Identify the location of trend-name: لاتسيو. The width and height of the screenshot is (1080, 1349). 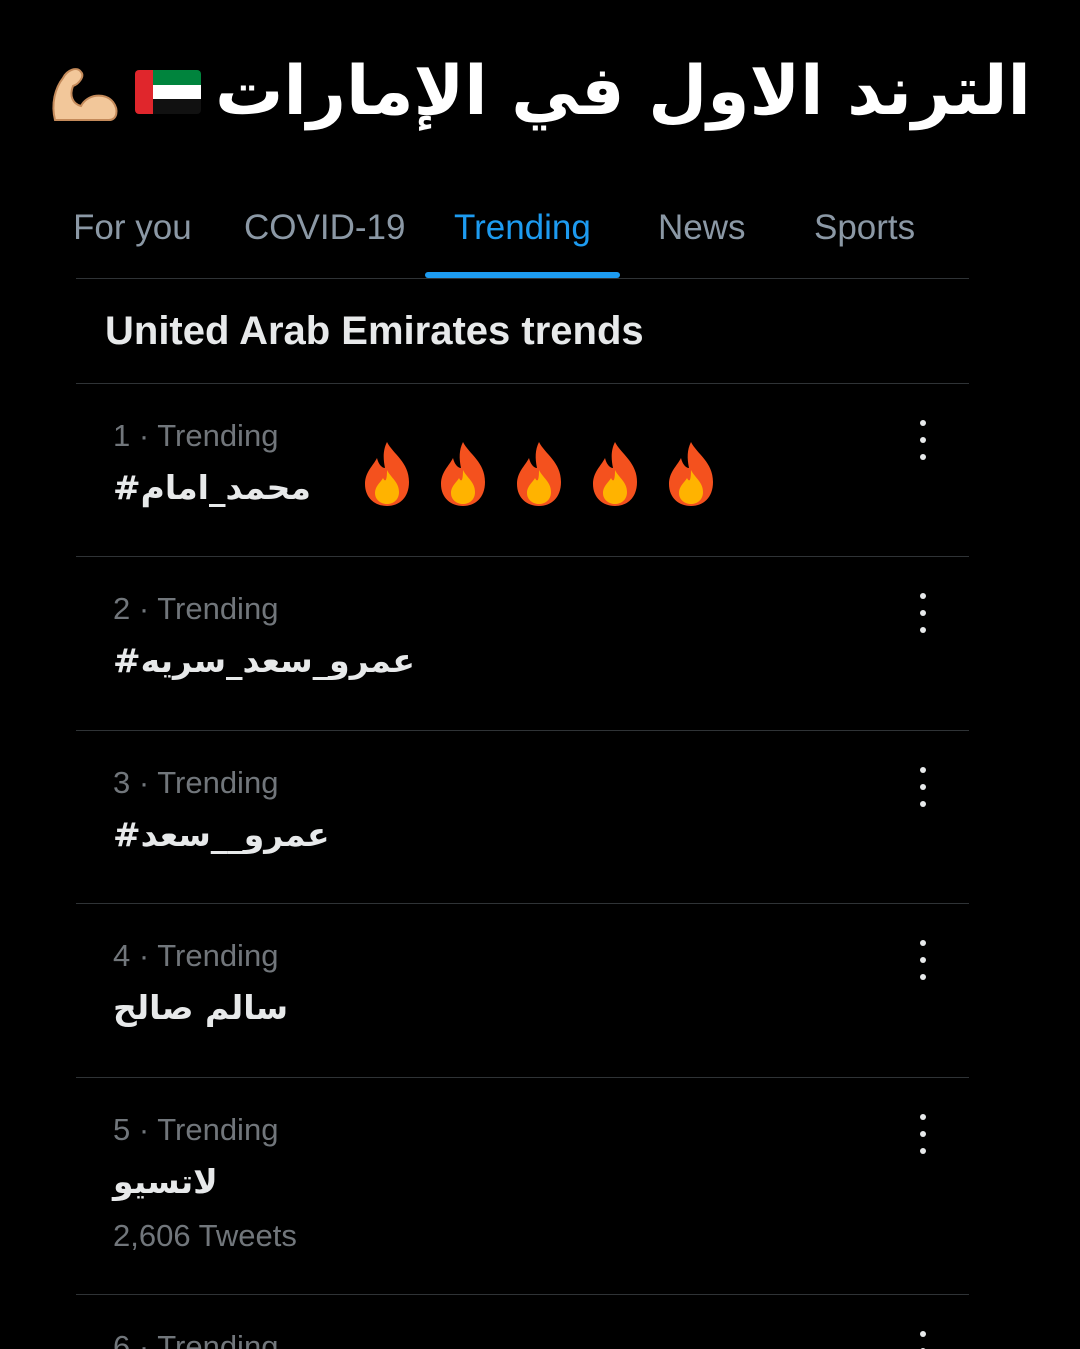
(165, 1181).